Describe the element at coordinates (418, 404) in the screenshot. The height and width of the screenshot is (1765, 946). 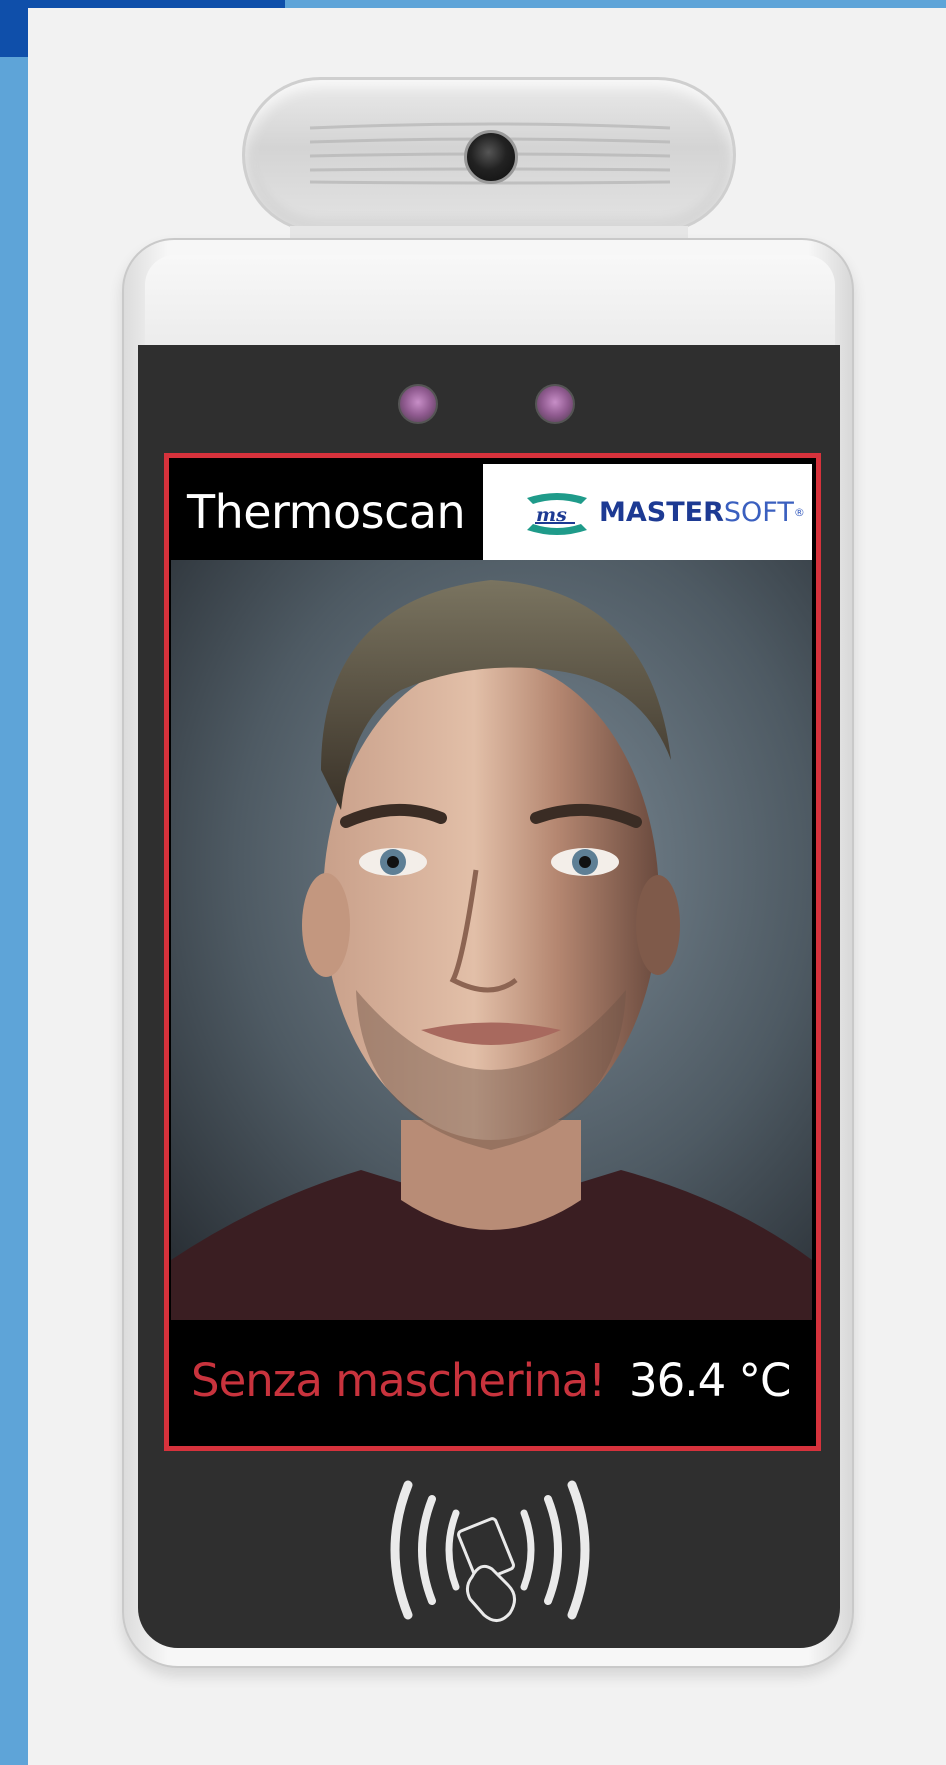
I see `infrared-sensor-left-icon` at that location.